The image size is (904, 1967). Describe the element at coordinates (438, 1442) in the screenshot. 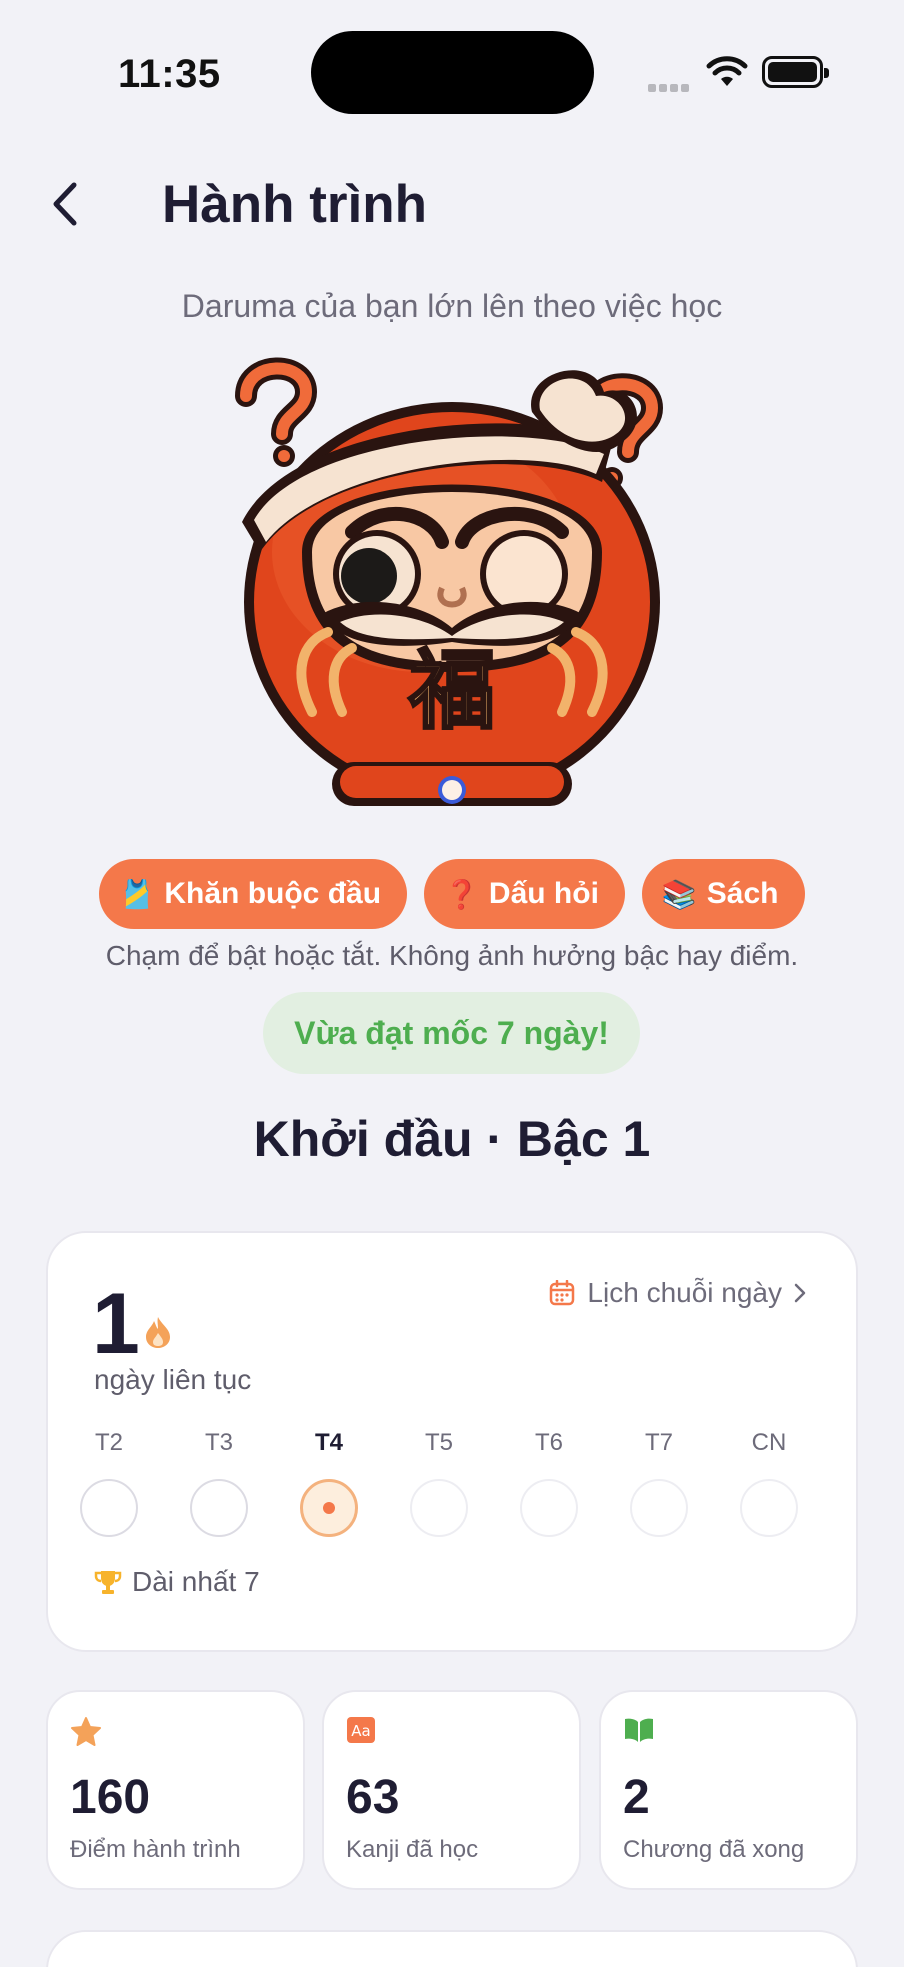

I see `day-label: T5` at that location.